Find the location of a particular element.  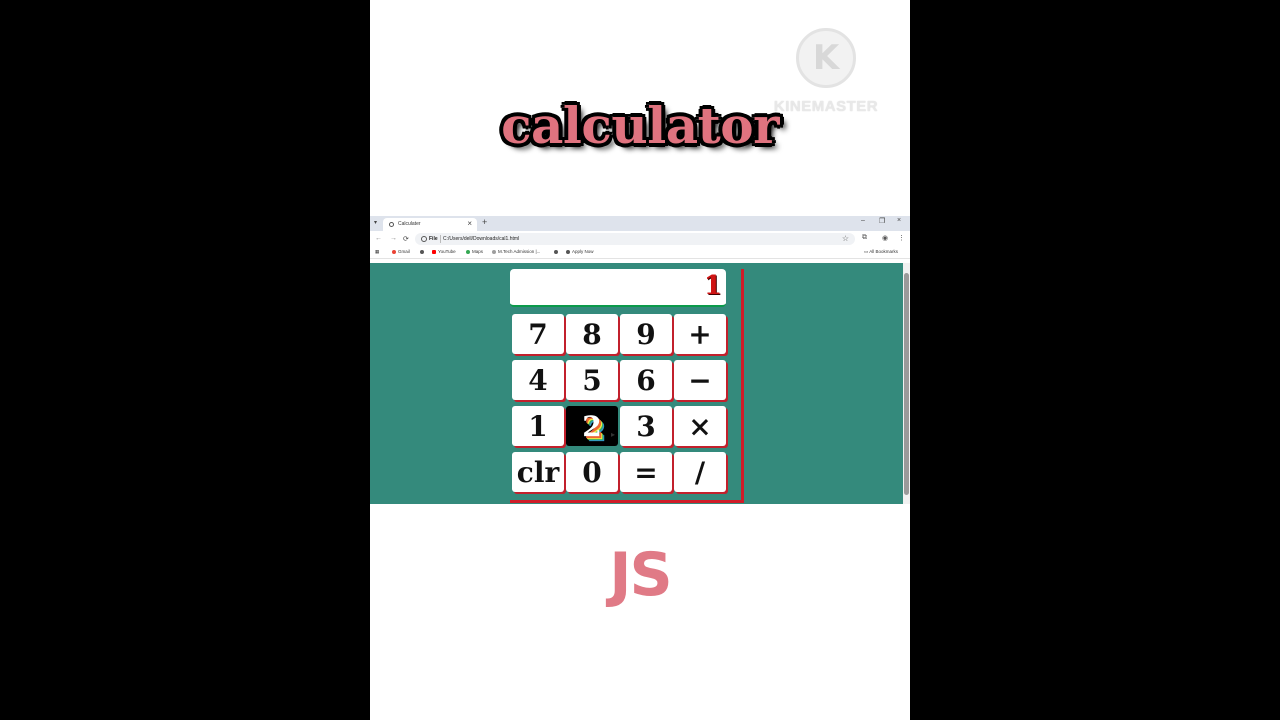

tab-close-icon: × is located at coordinates (469, 223).